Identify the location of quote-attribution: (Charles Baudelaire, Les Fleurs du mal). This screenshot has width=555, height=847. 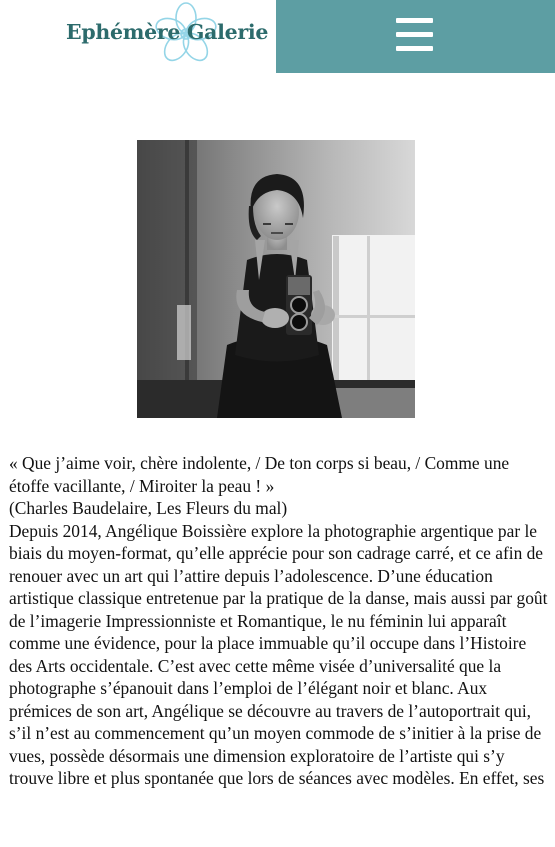
(148, 508).